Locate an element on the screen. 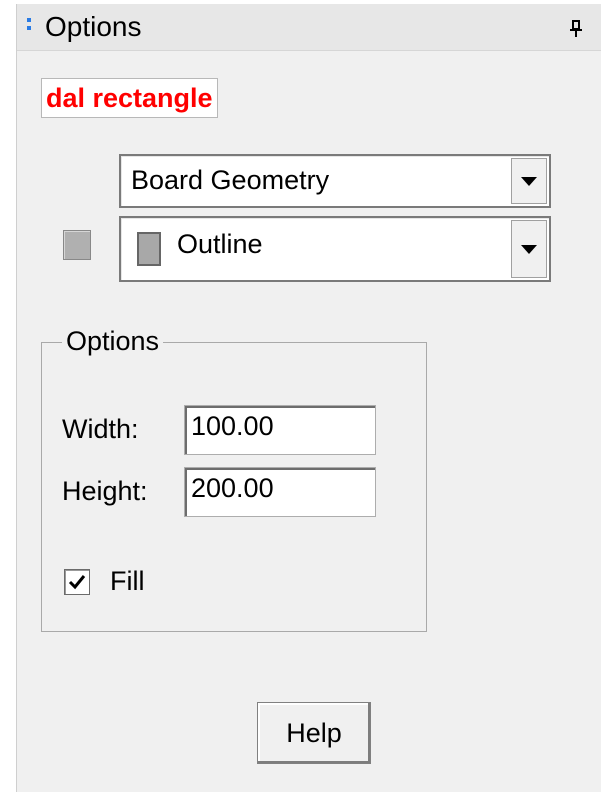  class-select-dropdown-button is located at coordinates (529, 181).